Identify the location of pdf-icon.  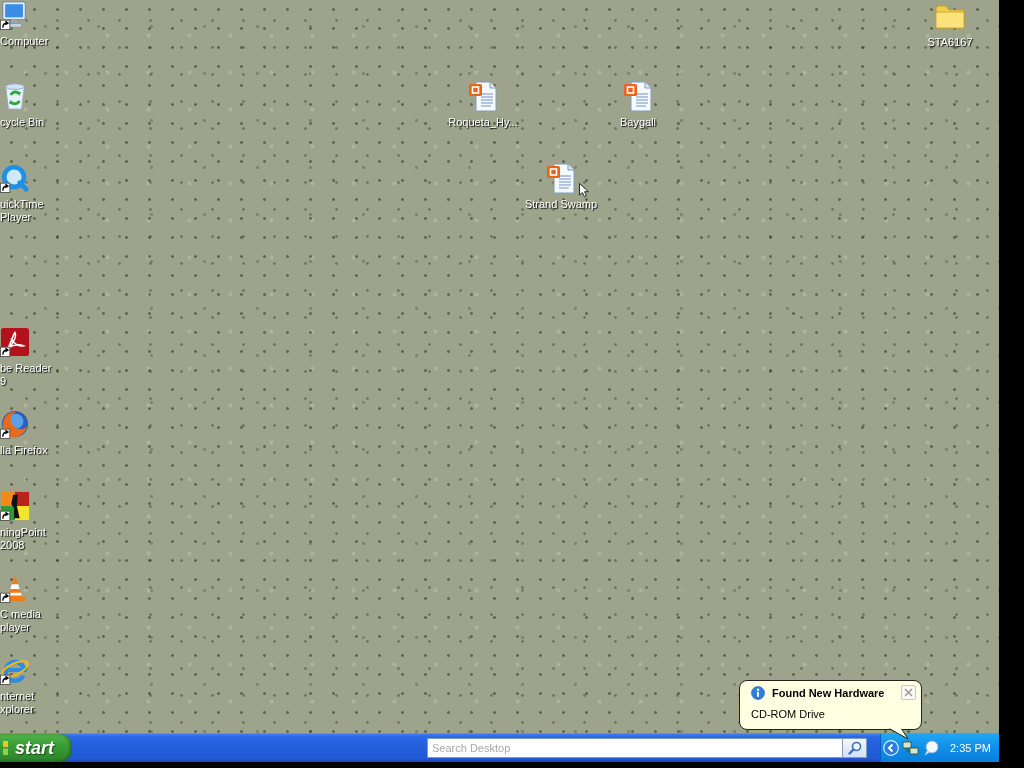
(15, 342).